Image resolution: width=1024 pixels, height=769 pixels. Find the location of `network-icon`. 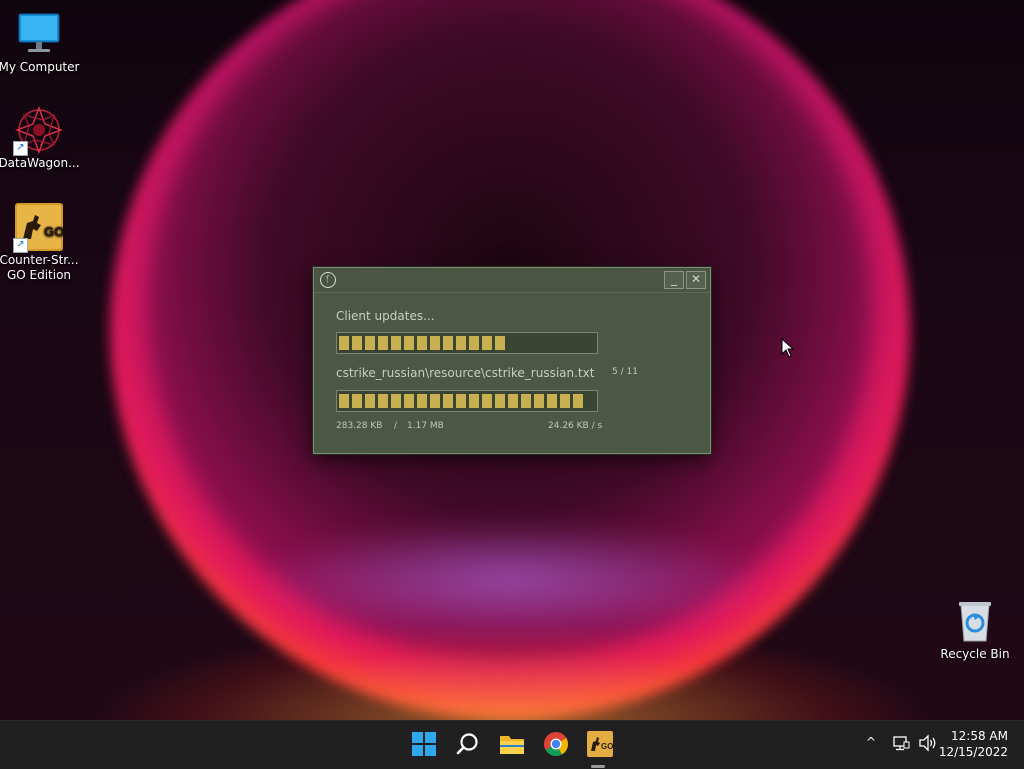

network-icon is located at coordinates (901, 744).